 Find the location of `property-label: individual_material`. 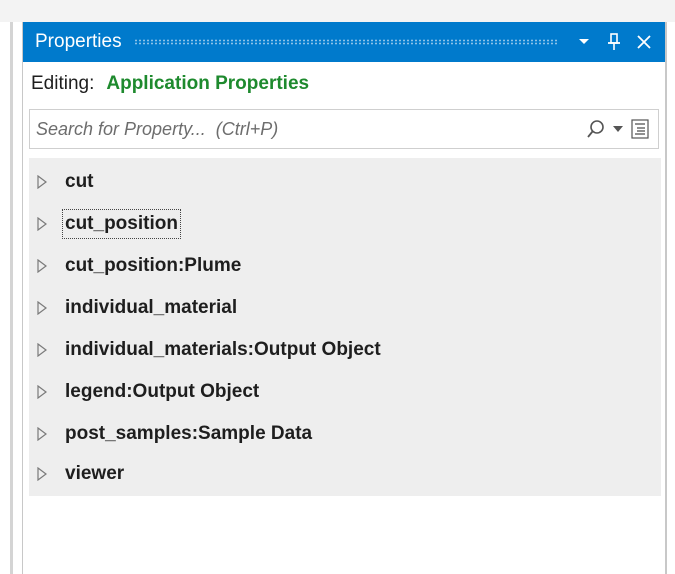

property-label: individual_material is located at coordinates (151, 307).